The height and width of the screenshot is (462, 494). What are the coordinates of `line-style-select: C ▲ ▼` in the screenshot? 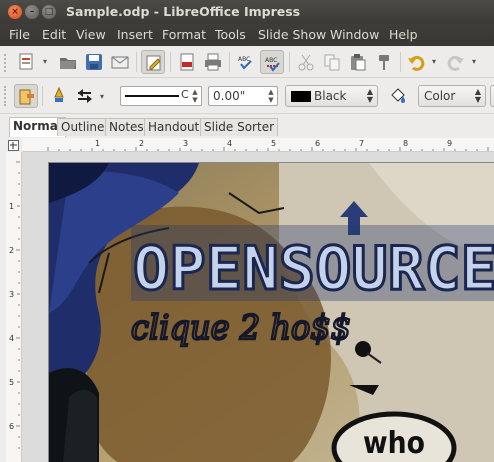 It's located at (161, 96).